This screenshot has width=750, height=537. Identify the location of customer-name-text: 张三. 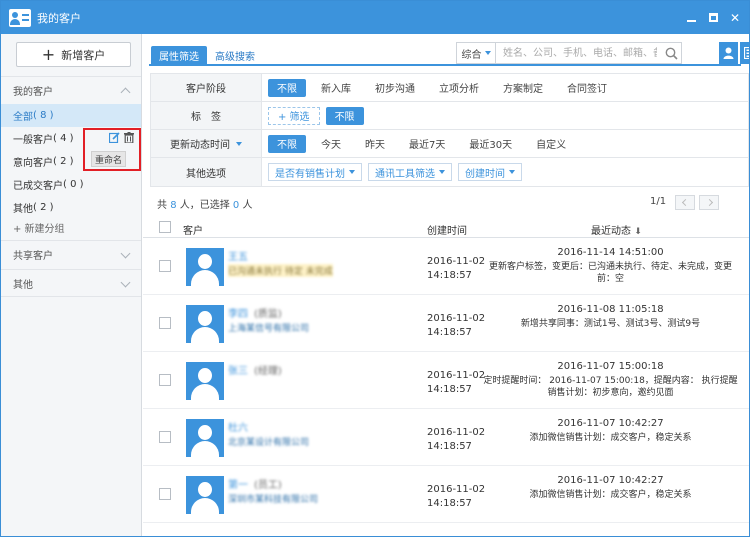
(238, 371).